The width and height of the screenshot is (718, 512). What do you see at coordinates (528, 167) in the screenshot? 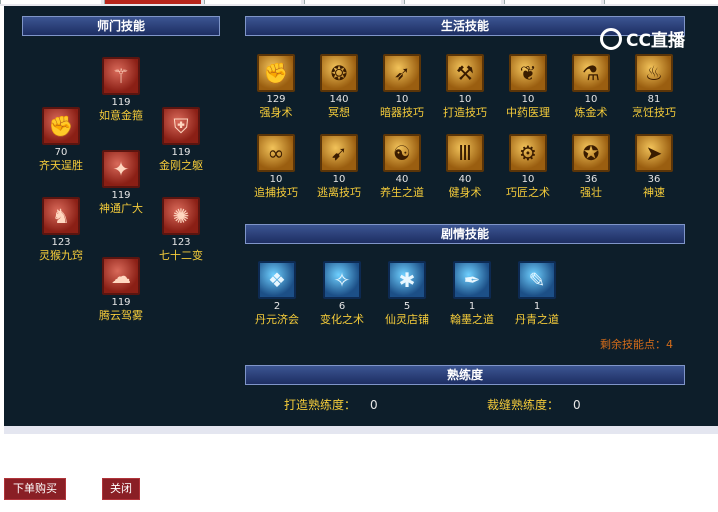
I see `life-skill-qiaojiangzhishu: ⚙ 10 巧匠之术` at bounding box center [528, 167].